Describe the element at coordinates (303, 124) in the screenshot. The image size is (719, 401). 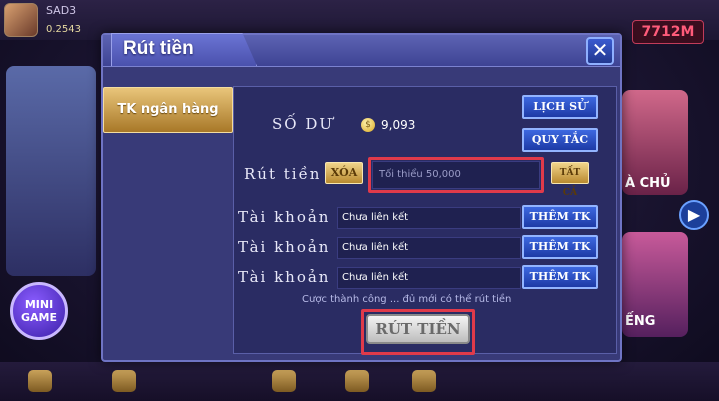
I see `balance-label: SỐ DƯ` at that location.